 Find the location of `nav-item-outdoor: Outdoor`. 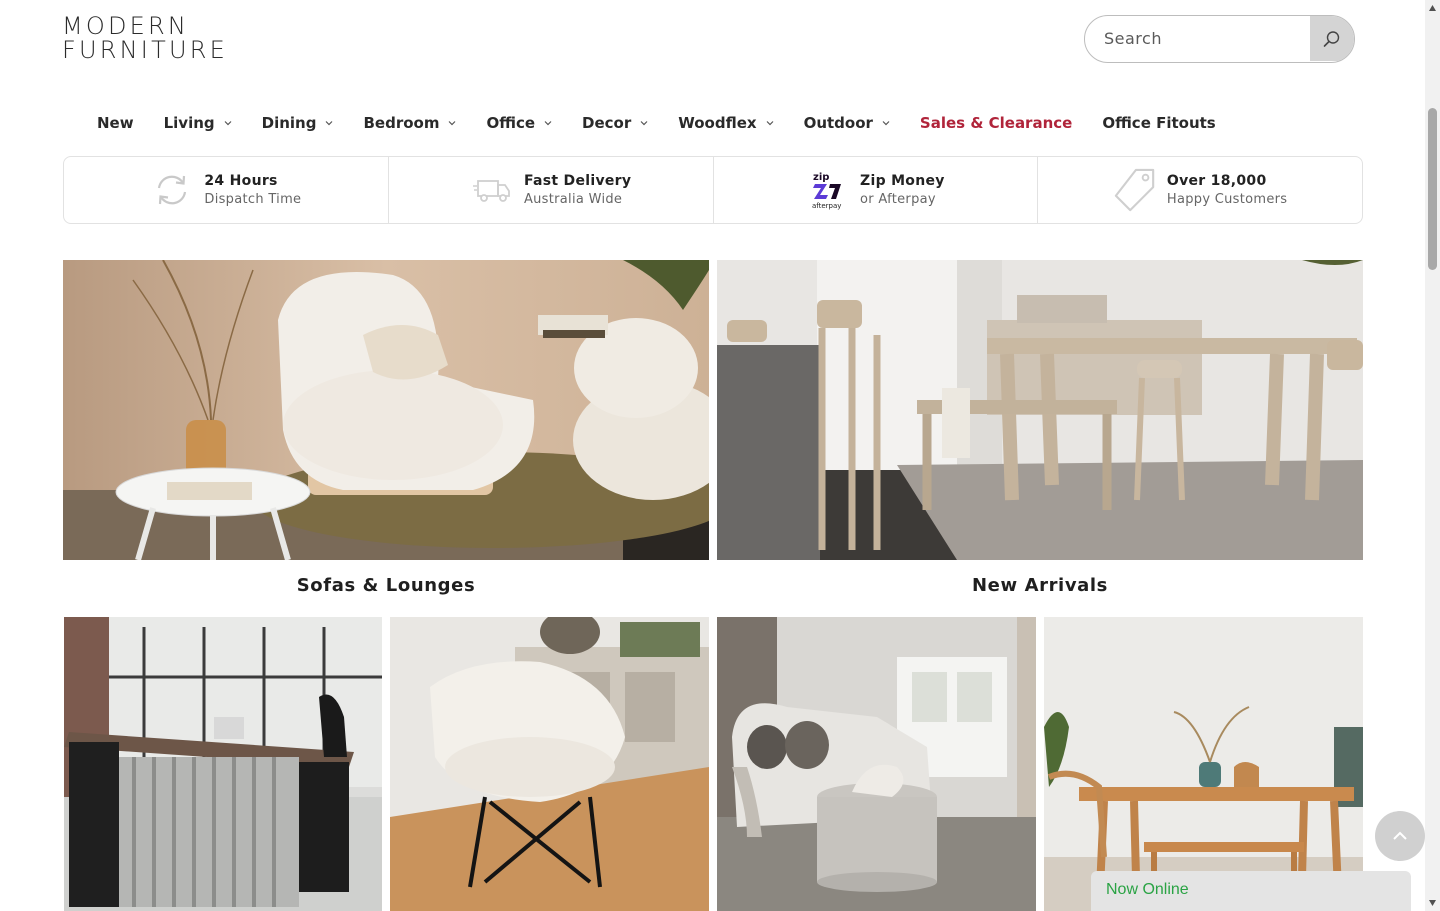

nav-item-outdoor: Outdoor is located at coordinates (847, 123).